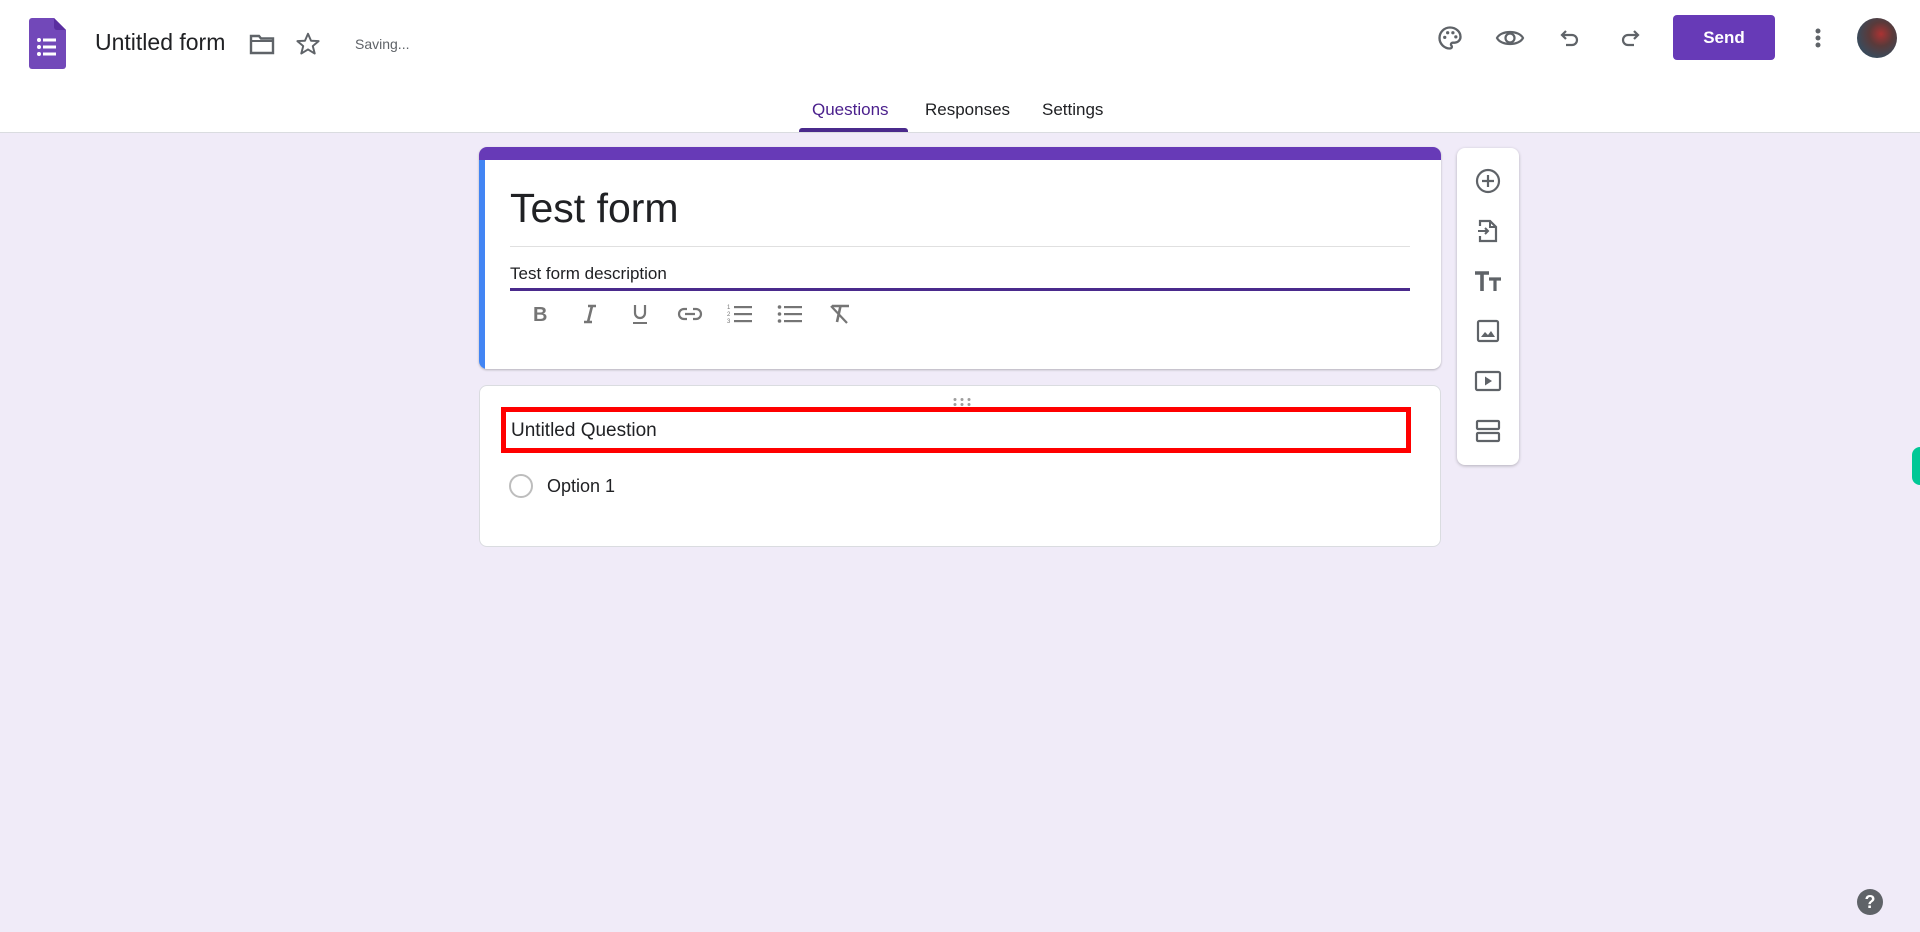 The image size is (1920, 932). I want to click on question-card: Untitled Question Option 1, so click(960, 466).